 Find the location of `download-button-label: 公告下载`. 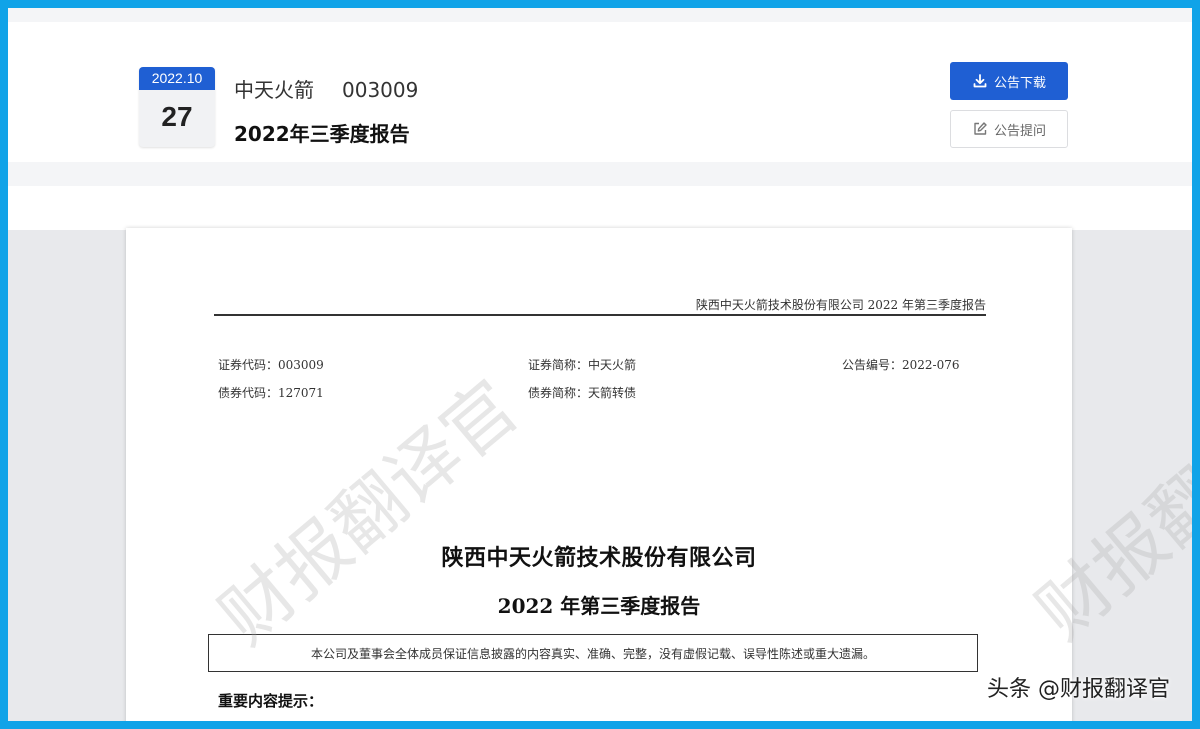

download-button-label: 公告下载 is located at coordinates (1019, 83).